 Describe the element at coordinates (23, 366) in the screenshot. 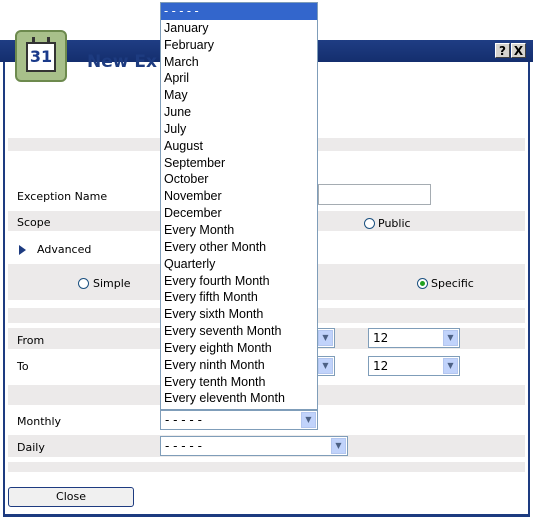

I see `to-label: To` at that location.